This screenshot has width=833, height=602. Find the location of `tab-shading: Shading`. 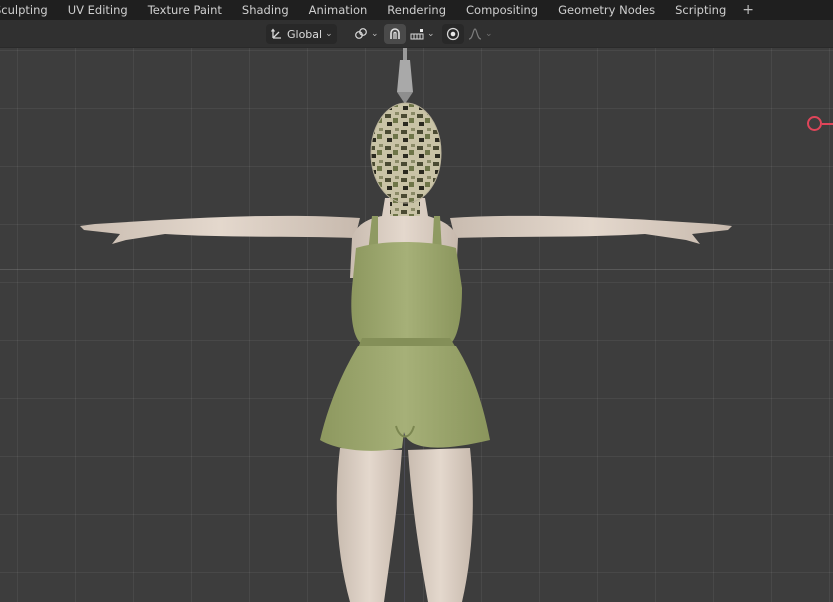

tab-shading: Shading is located at coordinates (265, 10).